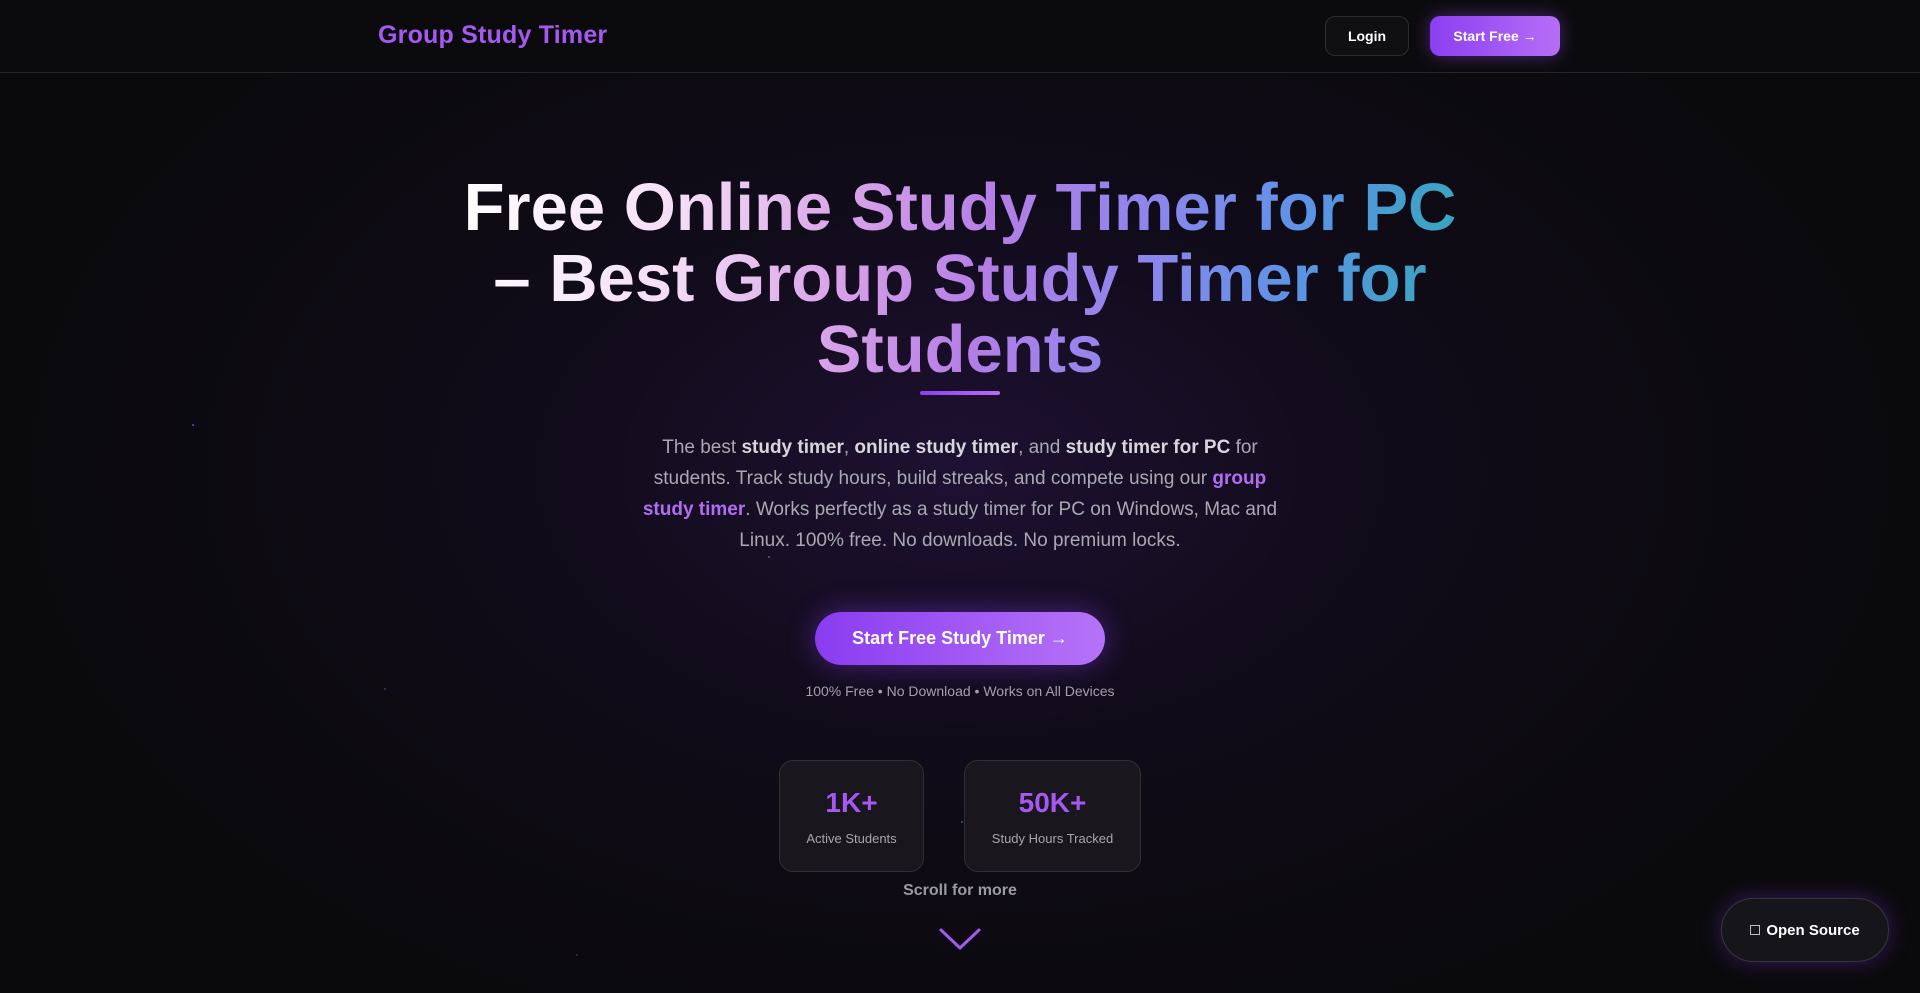  I want to click on stat-label: Study Hours Tracked, so click(1052, 838).